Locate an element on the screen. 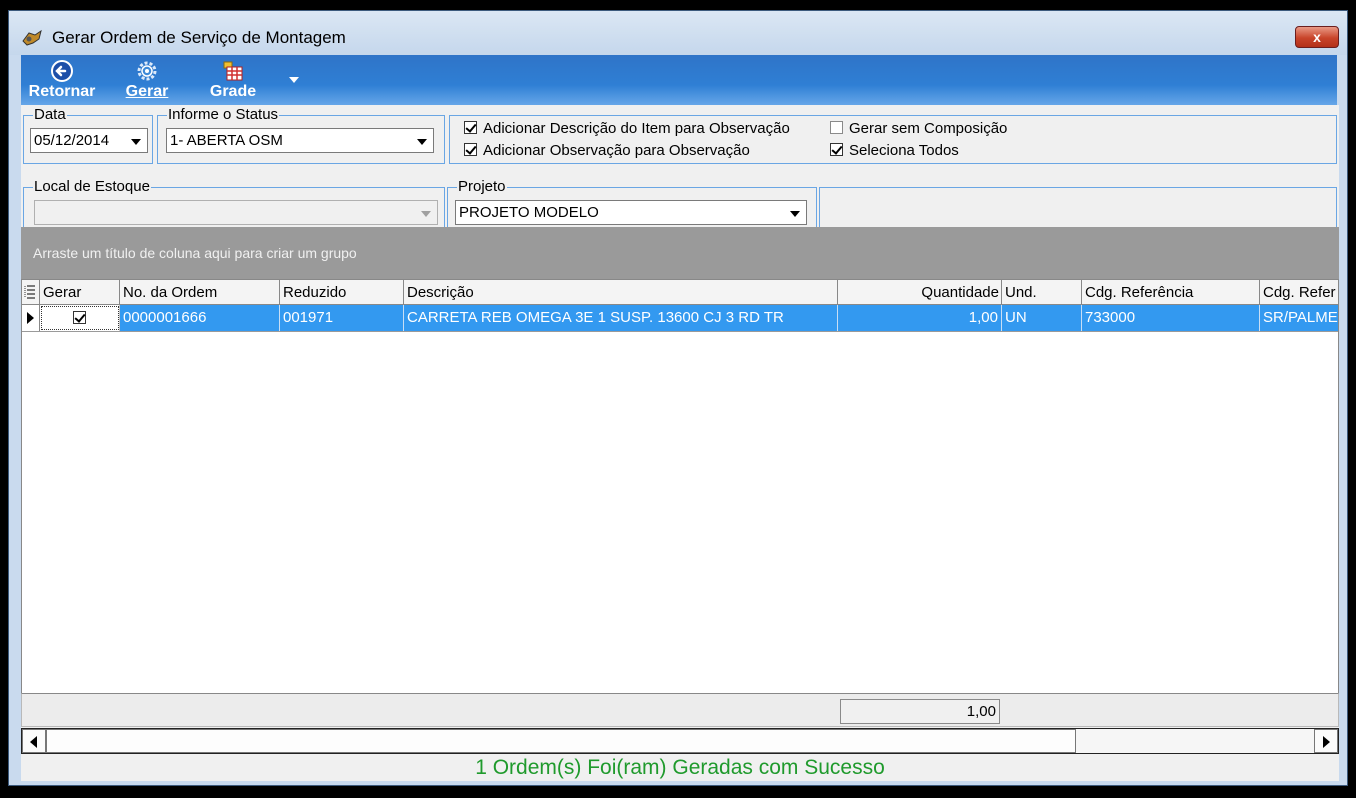 The width and height of the screenshot is (1356, 798). grade-dropdown-icon is located at coordinates (294, 80).